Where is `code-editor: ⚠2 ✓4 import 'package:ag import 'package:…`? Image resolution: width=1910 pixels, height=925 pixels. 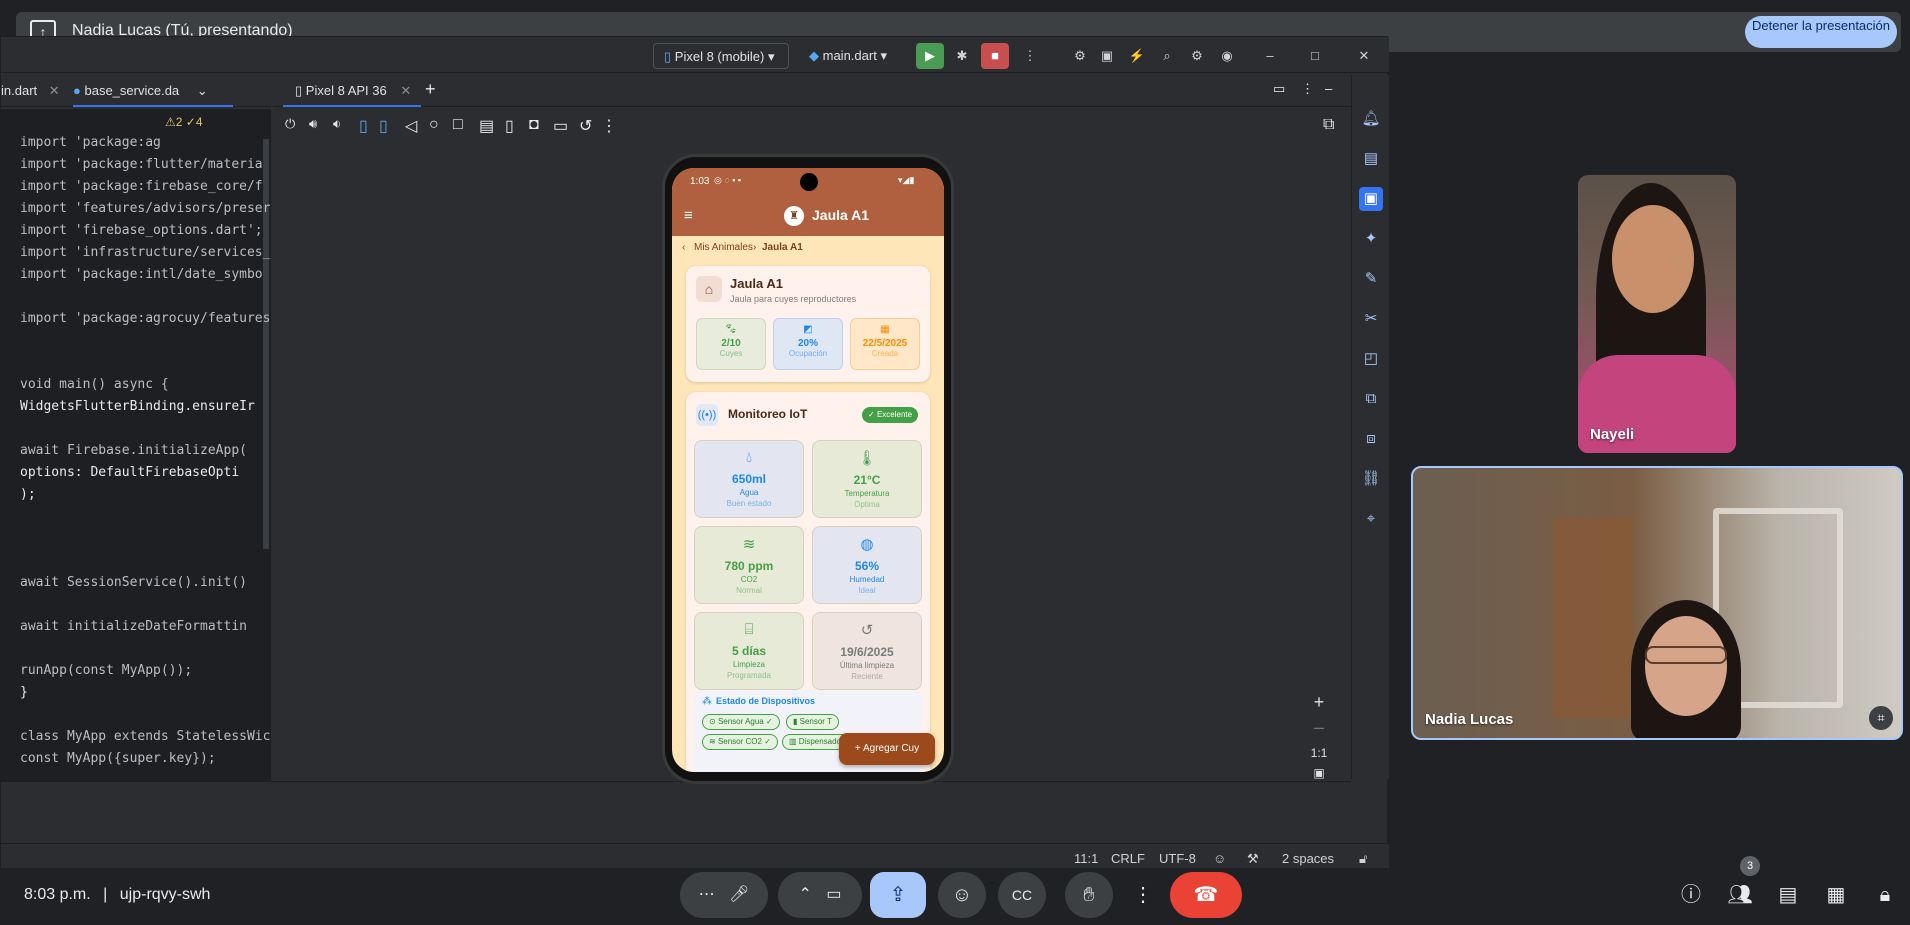
code-editor: ⚠2 ✓4 import 'package:ag import 'package:… is located at coordinates (136, 445).